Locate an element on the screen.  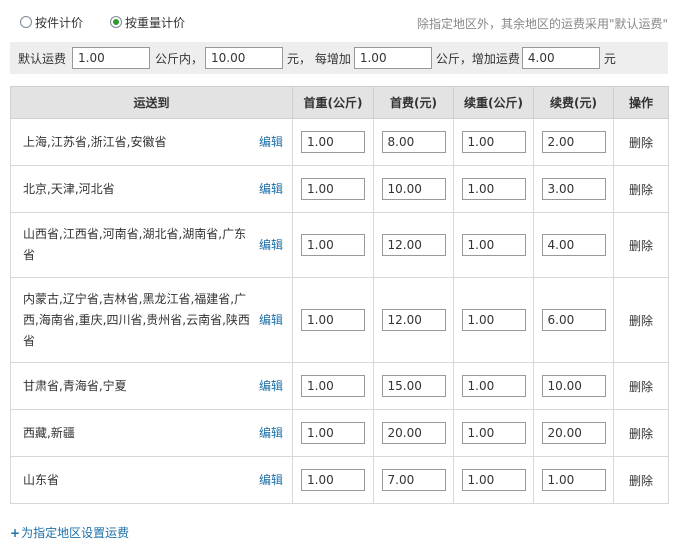
radio-by-piece-label: 按件计价 is located at coordinates (59, 22).